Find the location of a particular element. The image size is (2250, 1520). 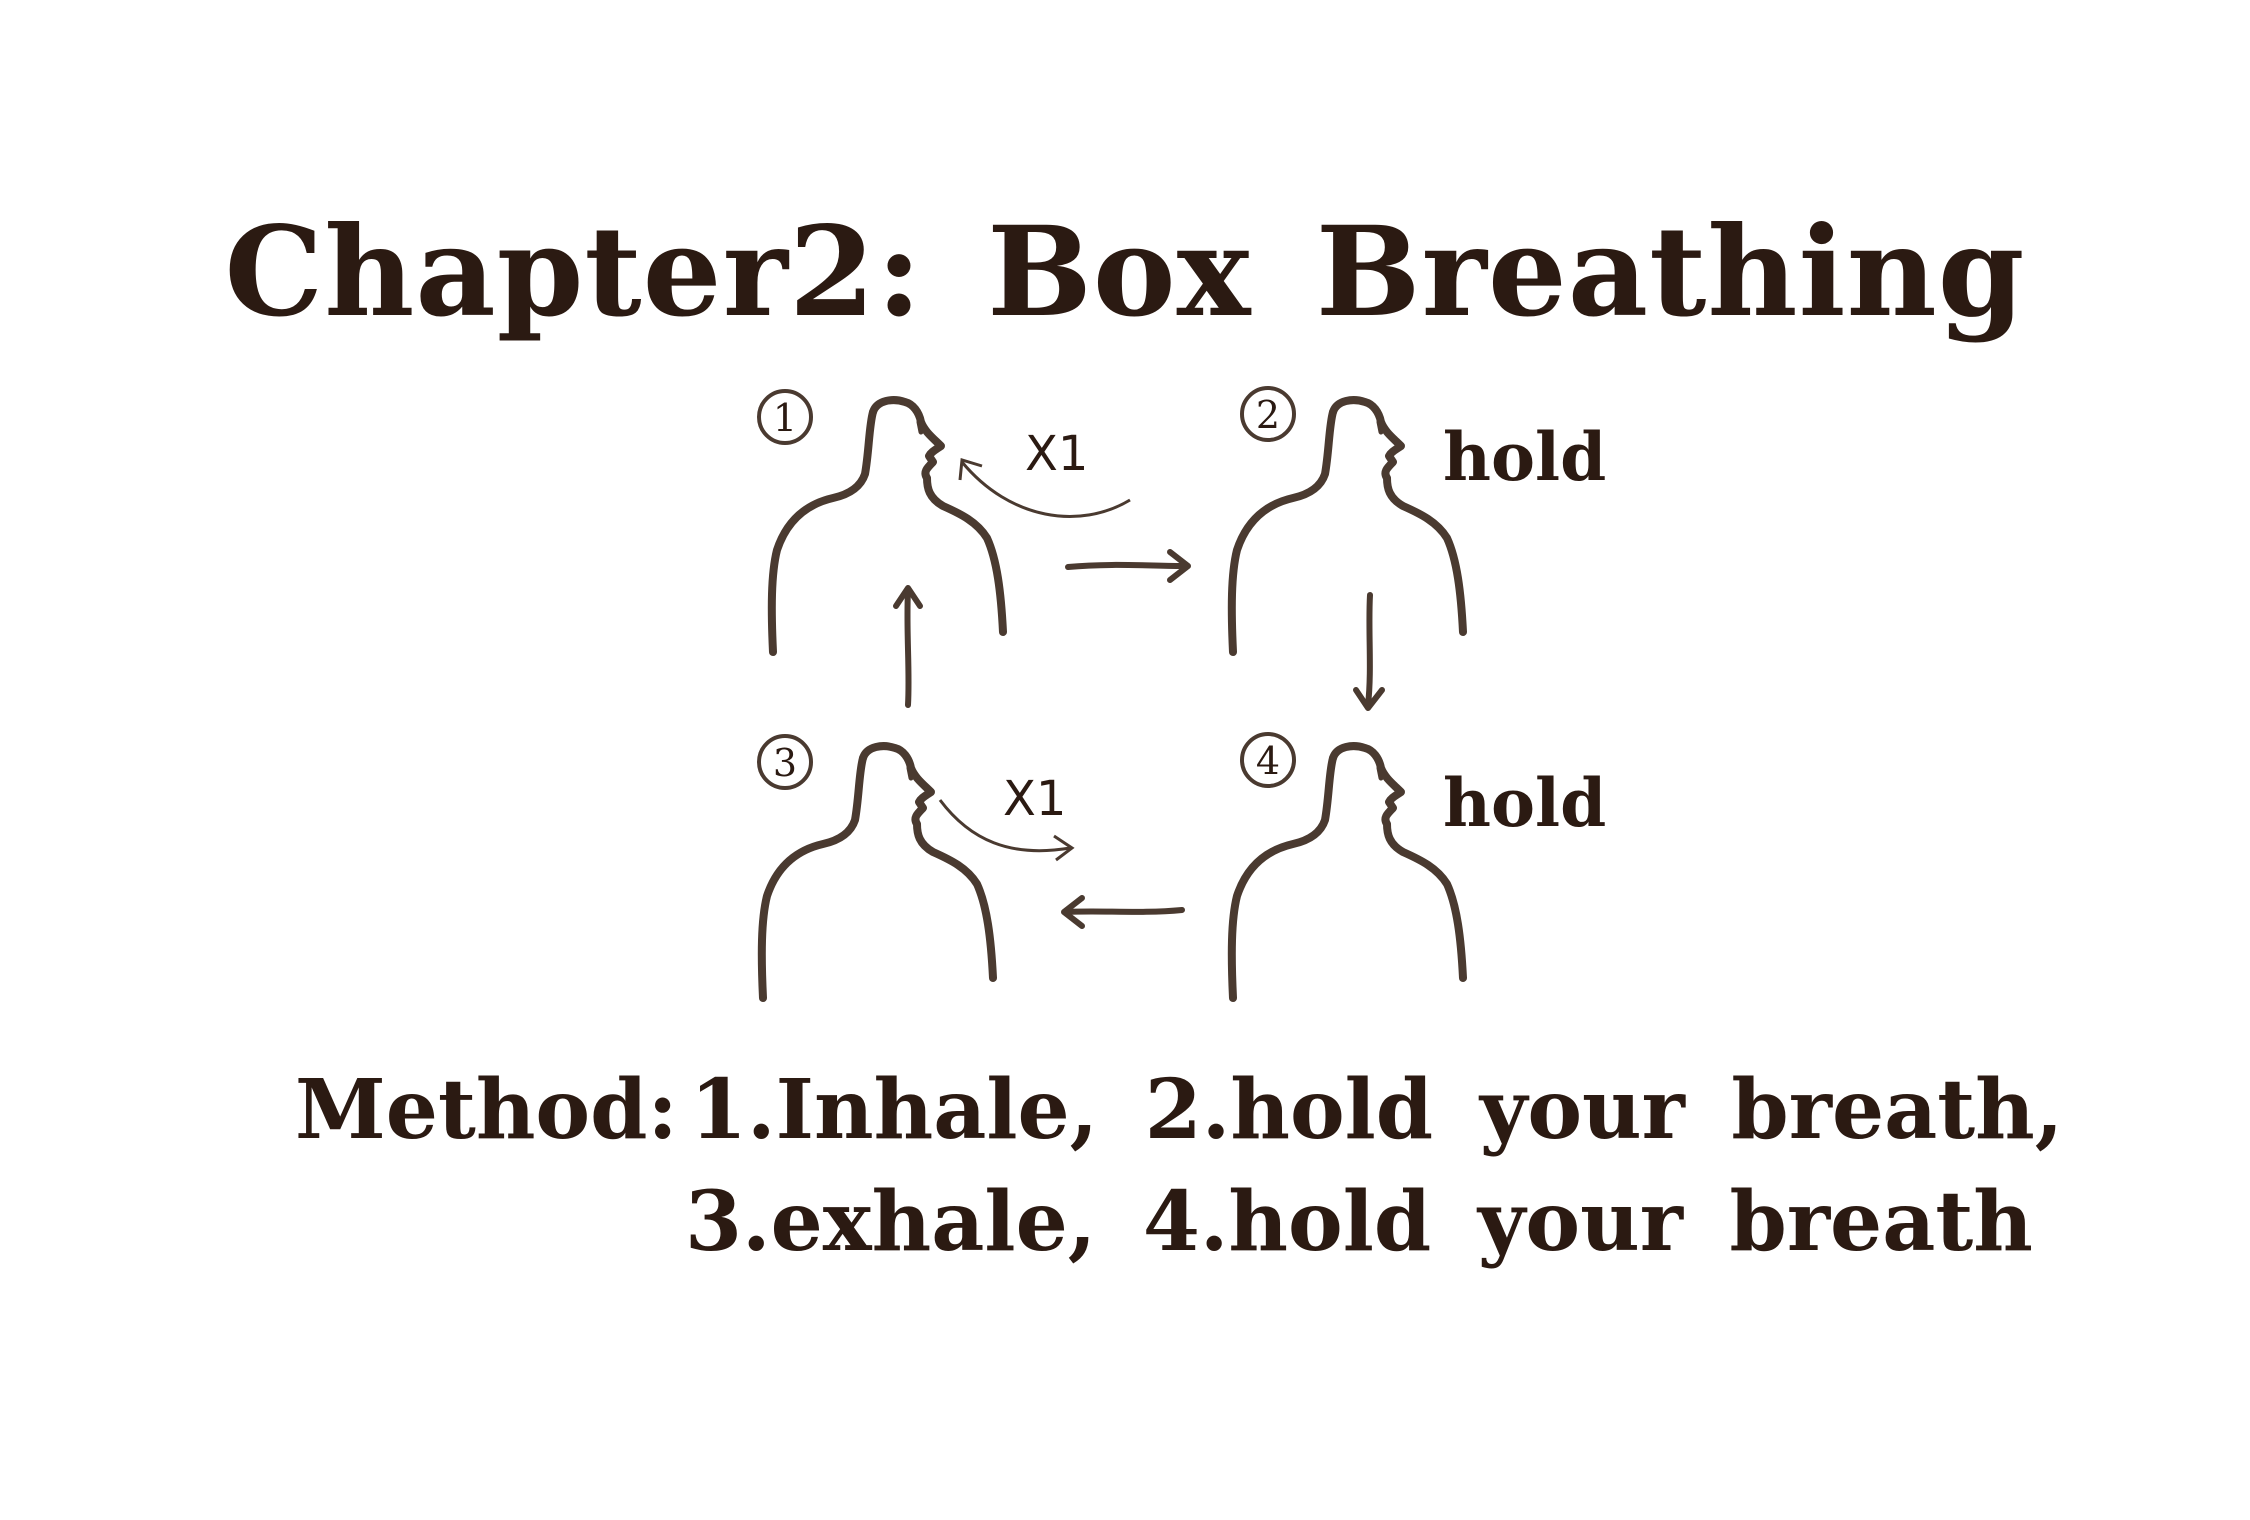

step-1-figure: 1 X1 is located at coordinates (944, 520).